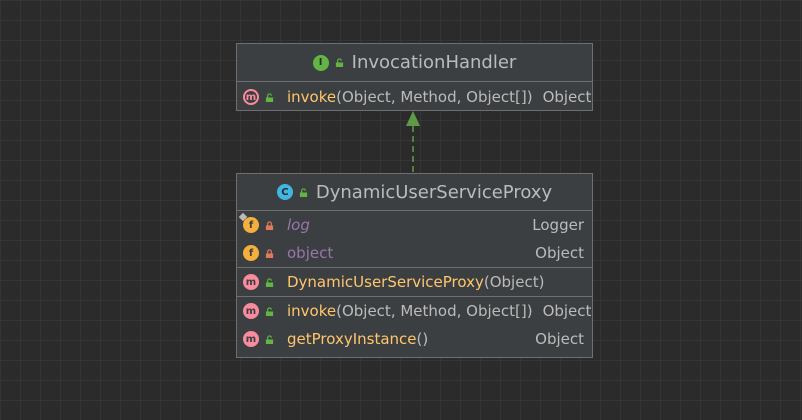  I want to click on constructor-row: m DynamicUserServiceProxy(Object), so click(414, 282).